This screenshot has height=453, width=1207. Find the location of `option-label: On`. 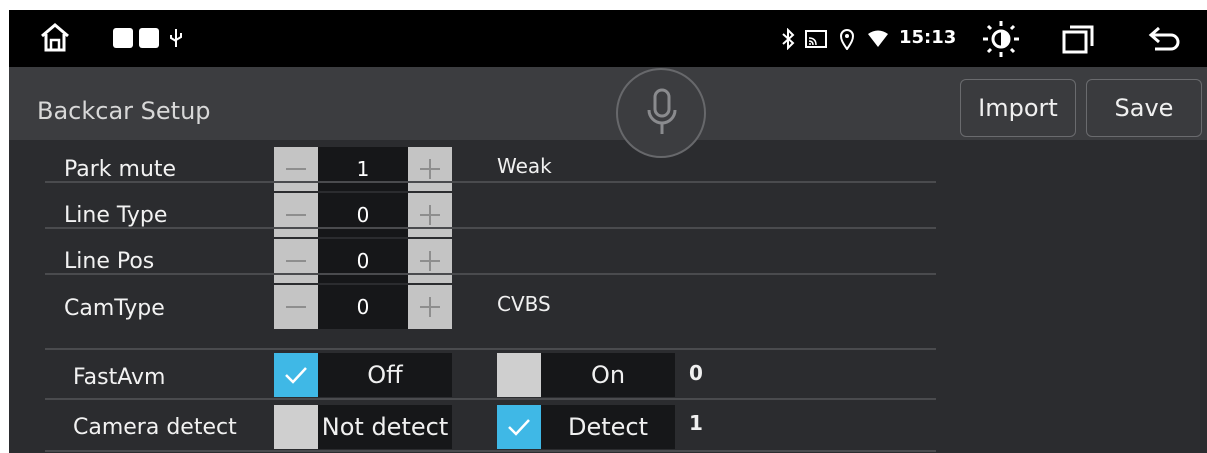

option-label: On is located at coordinates (608, 375).